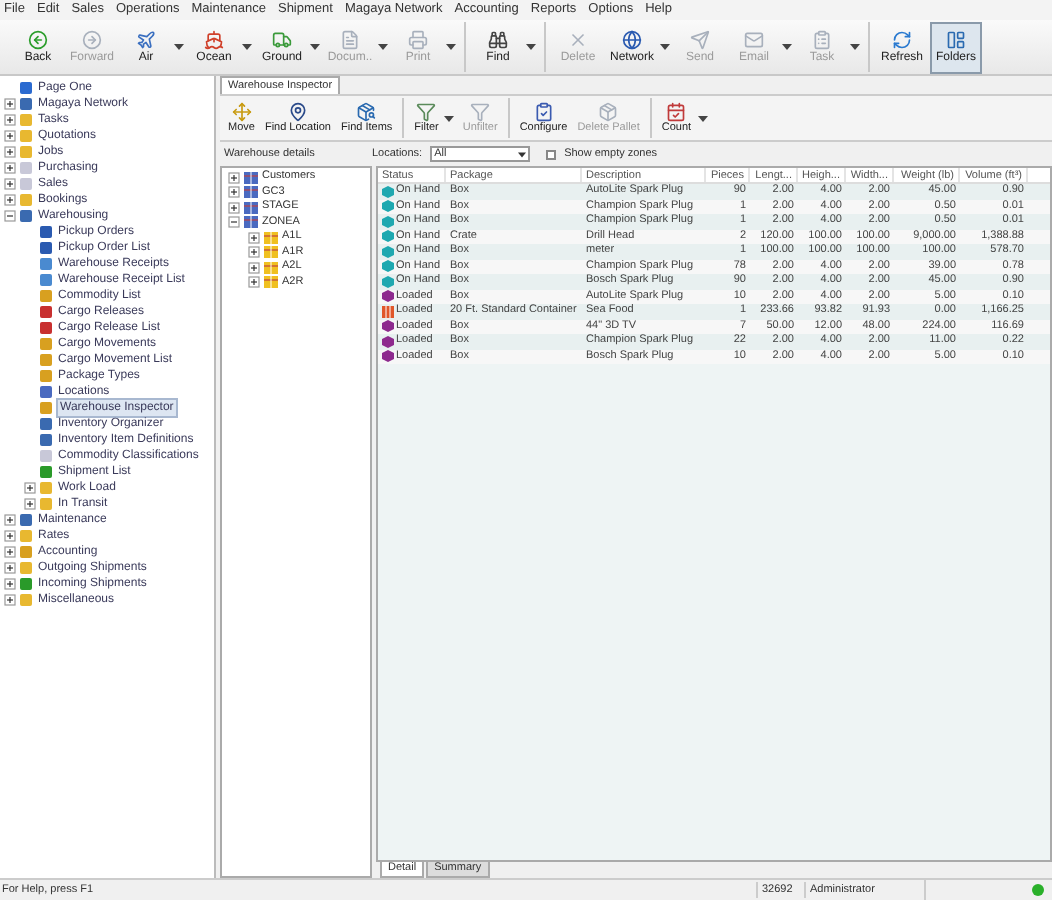 The height and width of the screenshot is (900, 1052). Describe the element at coordinates (902, 39) in the screenshot. I see `refresh-icon` at that location.